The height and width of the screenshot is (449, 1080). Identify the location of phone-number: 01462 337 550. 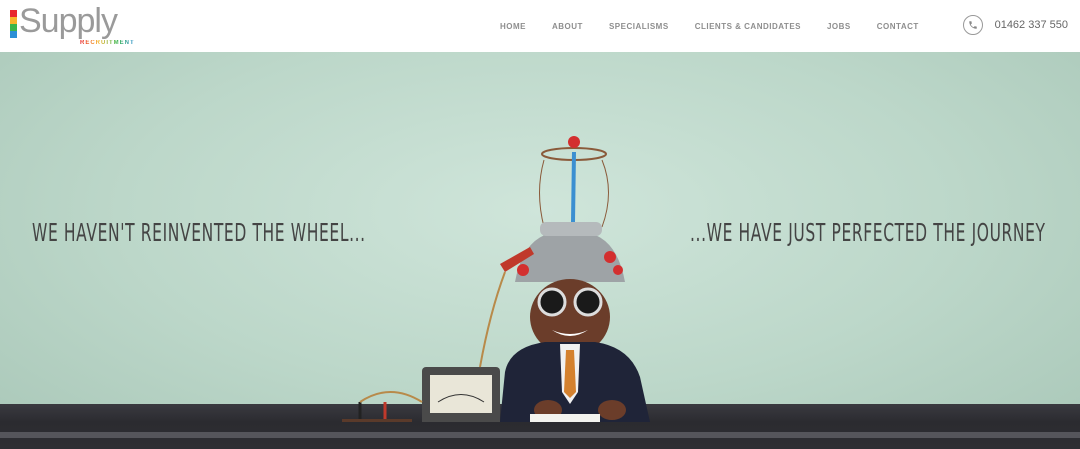
(1031, 25).